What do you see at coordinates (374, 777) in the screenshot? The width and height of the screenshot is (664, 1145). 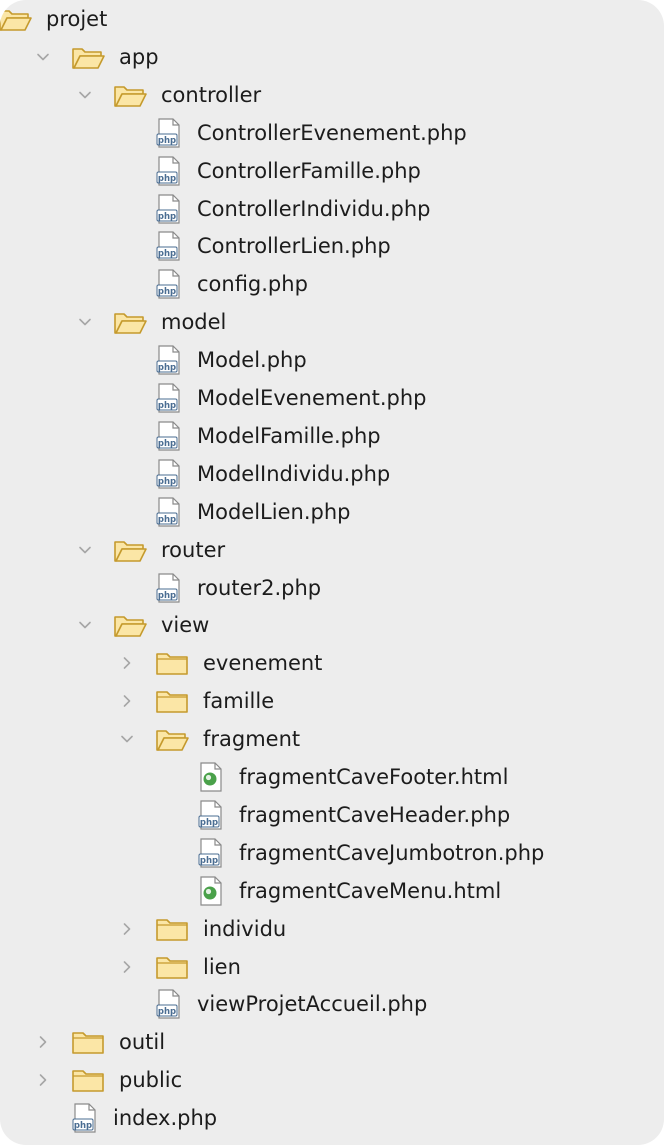 I see `tree-item-label: fragmentCaveFooter.html` at bounding box center [374, 777].